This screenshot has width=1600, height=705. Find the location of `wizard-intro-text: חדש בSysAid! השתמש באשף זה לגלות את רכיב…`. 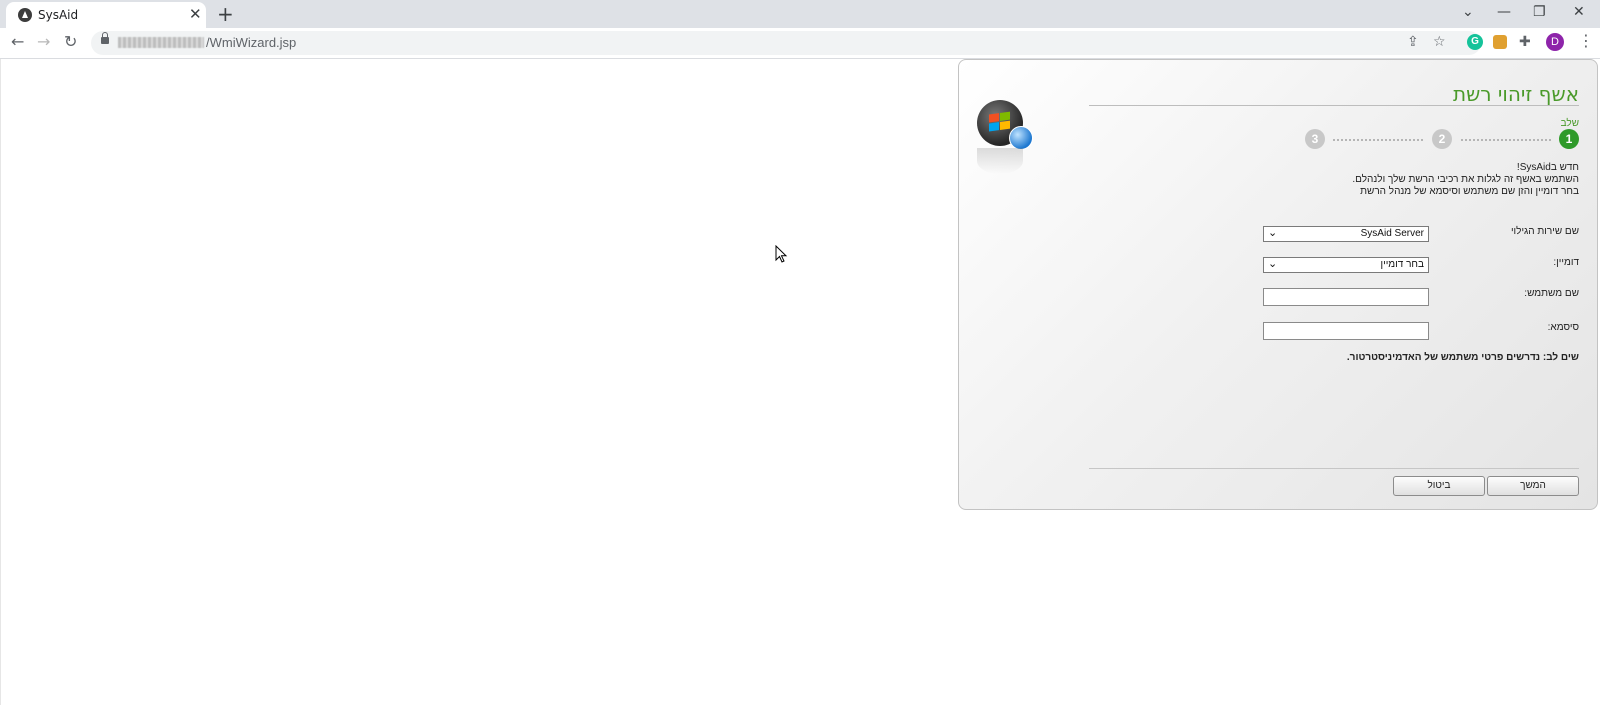

wizard-intro-text: חדש בSysAid! השתמש באשף זה לגלות את רכיב… is located at coordinates (1465, 180).